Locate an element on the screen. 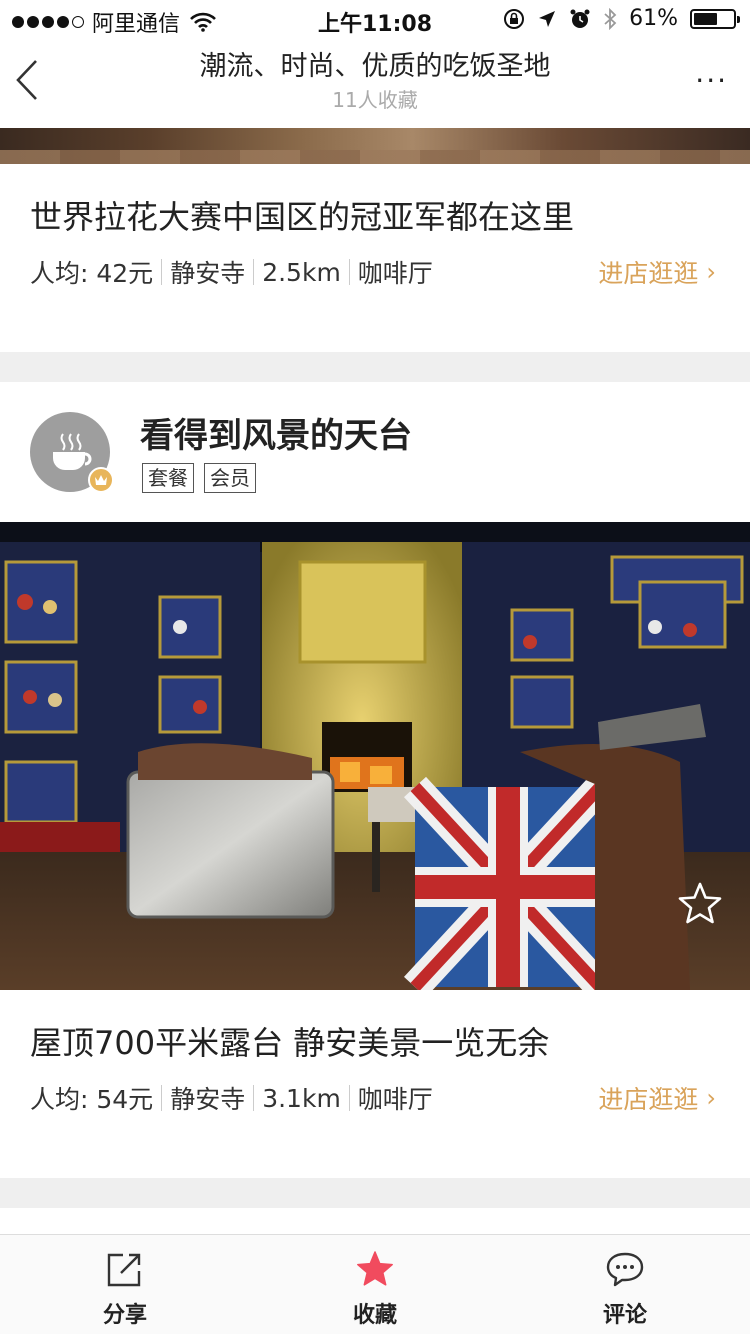 Image resolution: width=750 pixels, height=1334 pixels. page-title: 潮流、时尚、优质的吃饭圣地 is located at coordinates (375, 66).